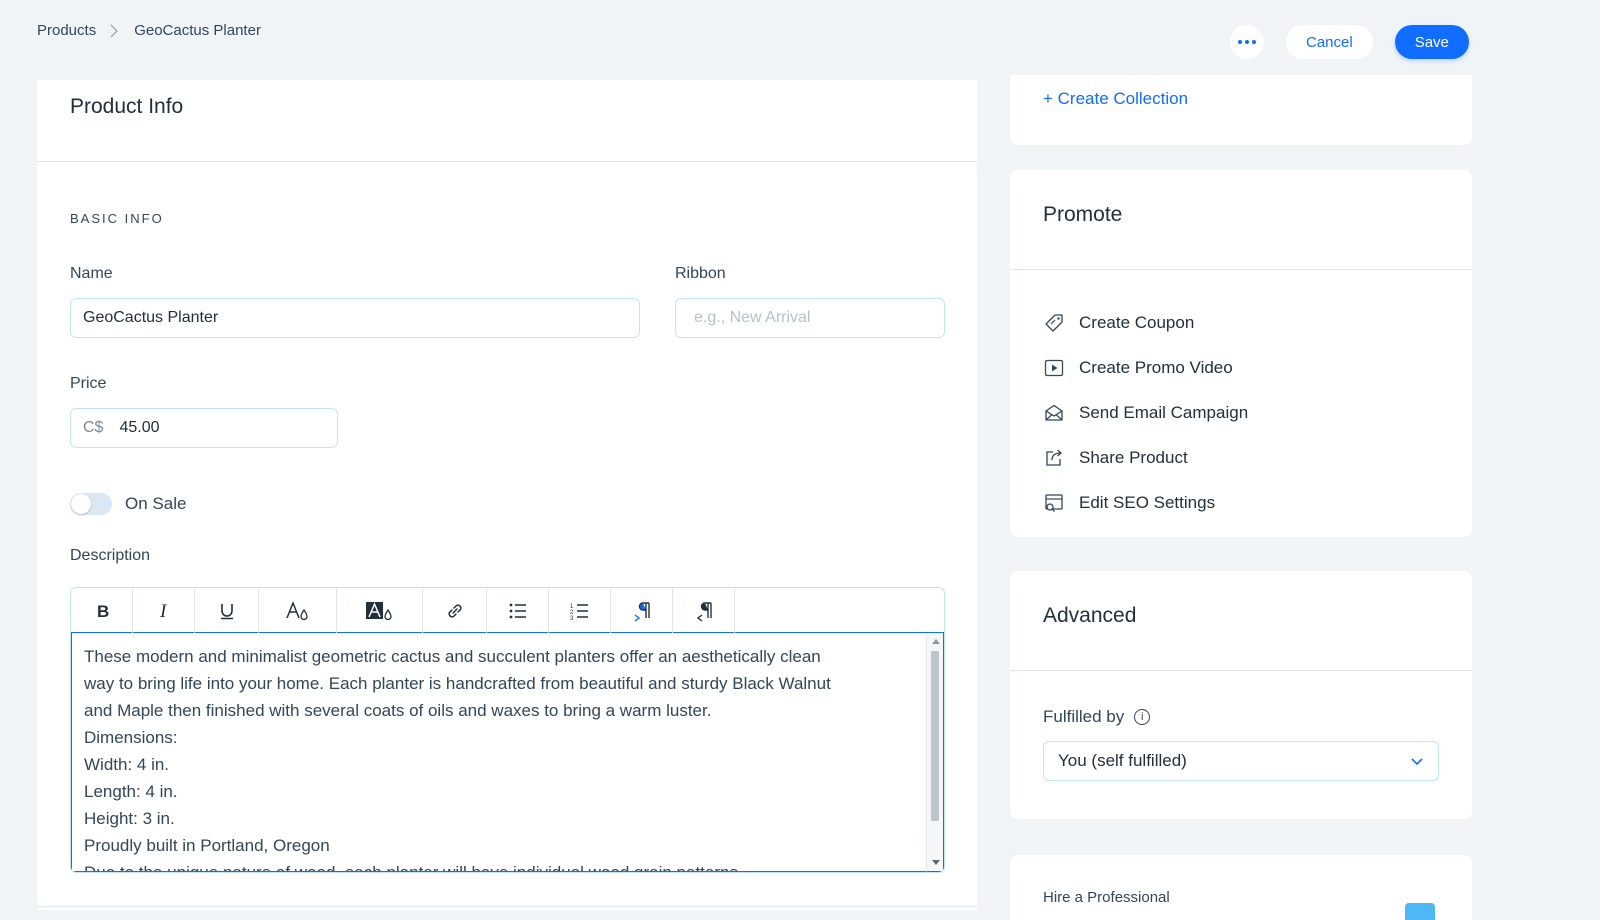 Image resolution: width=1600 pixels, height=920 pixels. Describe the element at coordinates (115, 31) in the screenshot. I see `chevron-right-icon` at that location.